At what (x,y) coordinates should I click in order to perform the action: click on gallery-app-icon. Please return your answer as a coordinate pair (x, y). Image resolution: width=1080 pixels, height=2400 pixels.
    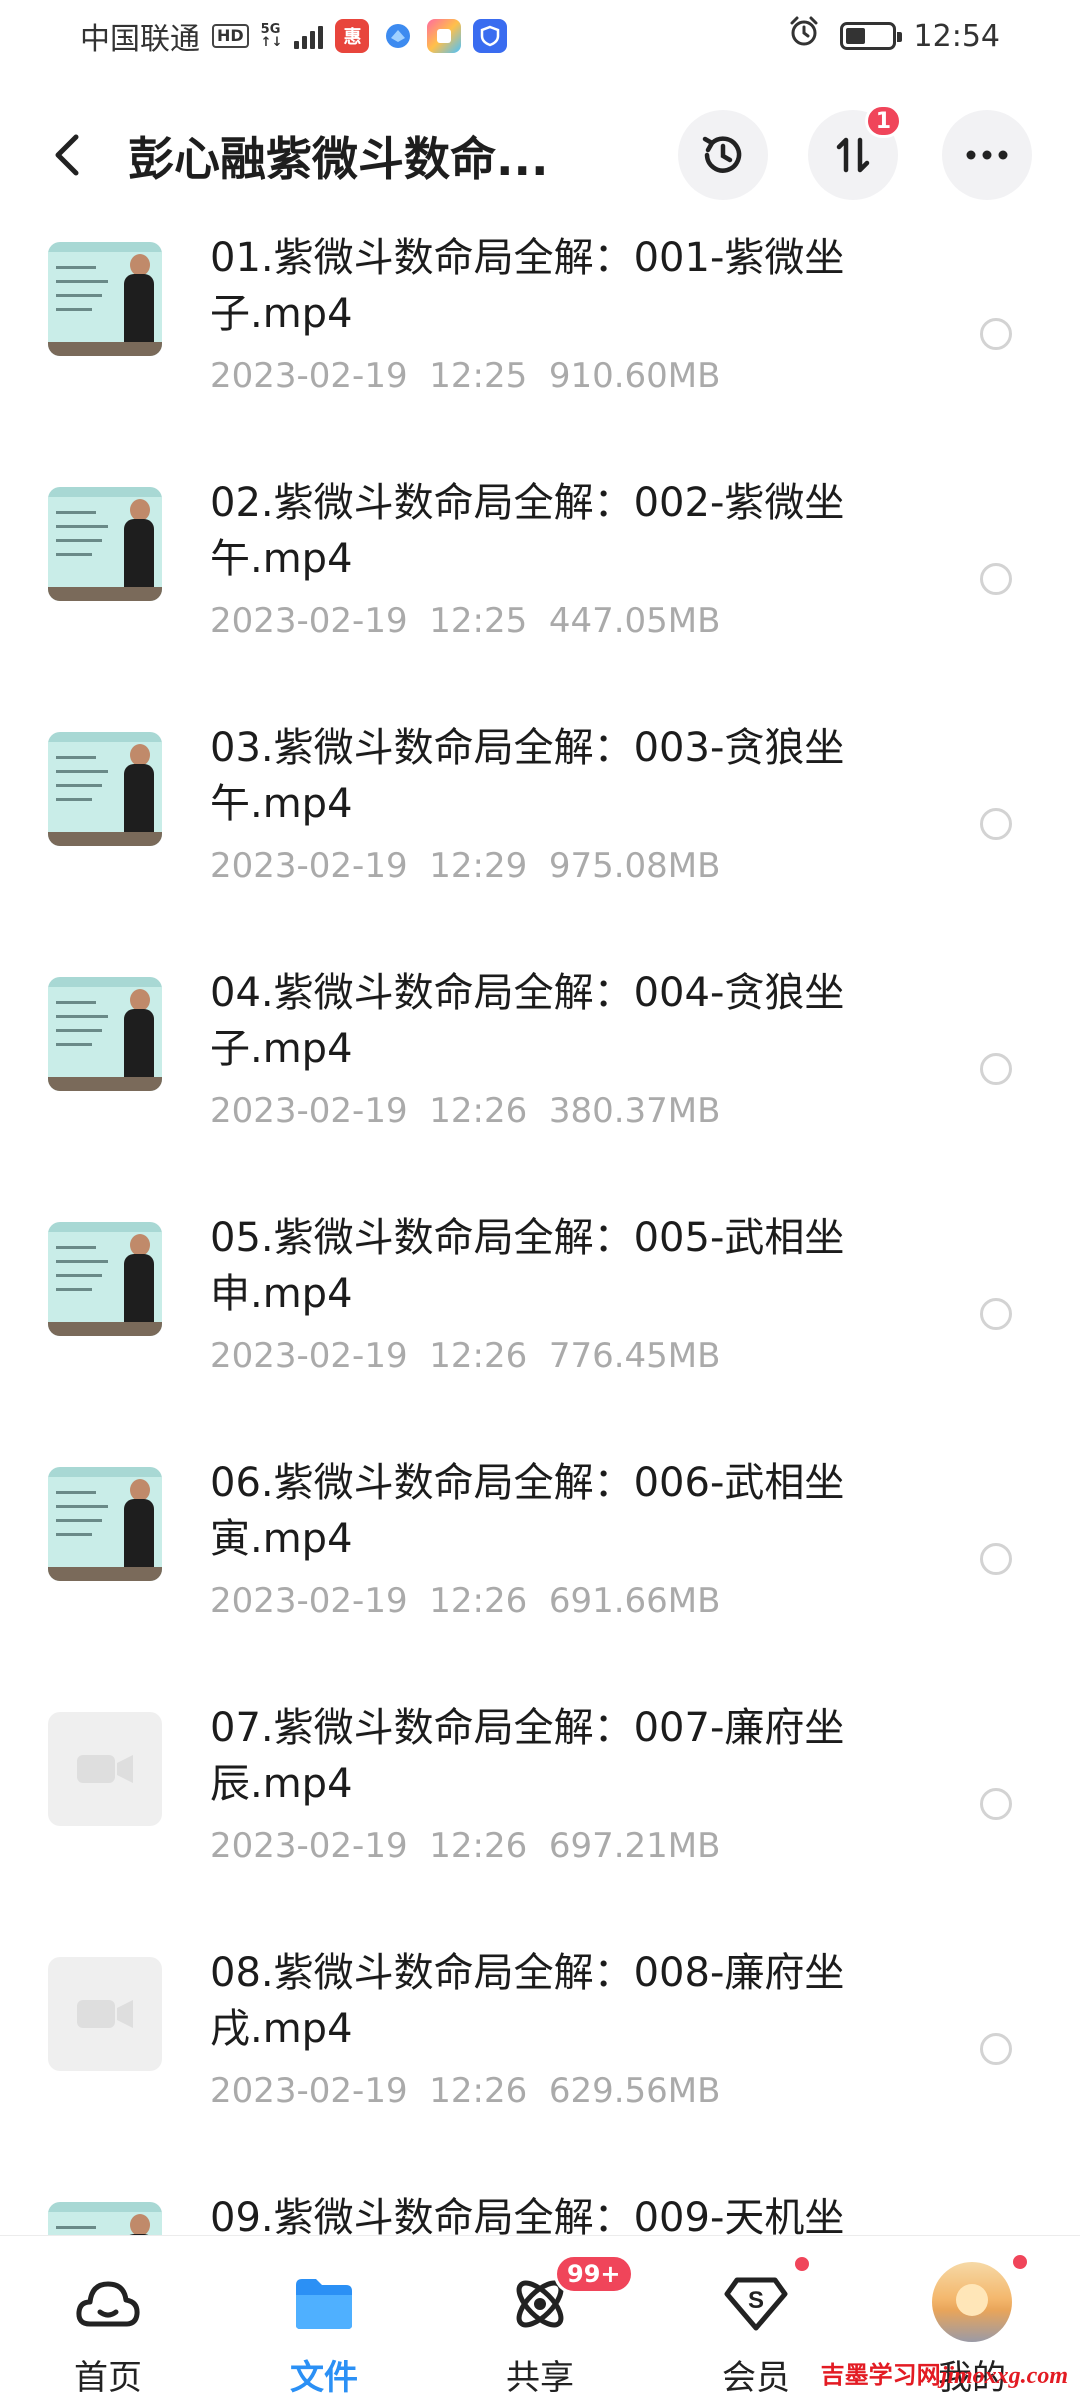
    Looking at the image, I should click on (444, 36).